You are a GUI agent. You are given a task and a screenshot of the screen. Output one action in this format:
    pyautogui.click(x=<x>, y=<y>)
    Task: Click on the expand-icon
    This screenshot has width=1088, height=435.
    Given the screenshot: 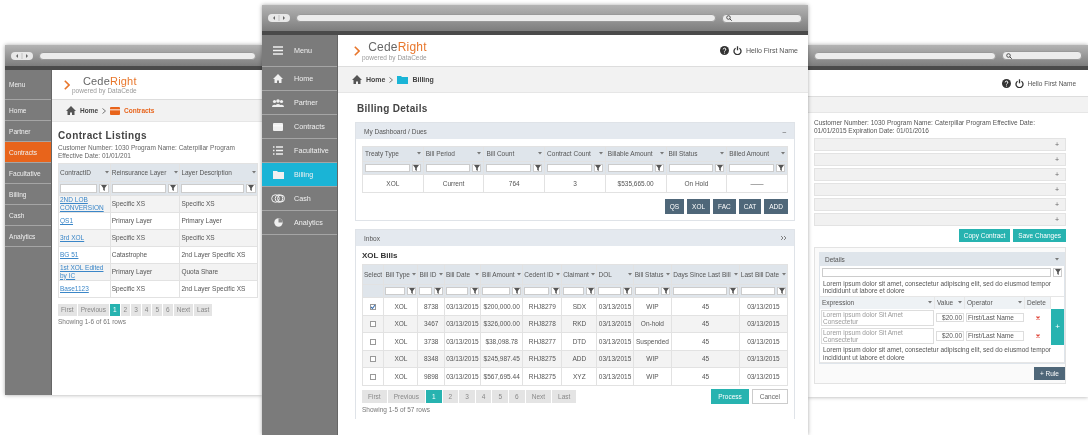 What is the action you would take?
    pyautogui.click(x=783, y=238)
    